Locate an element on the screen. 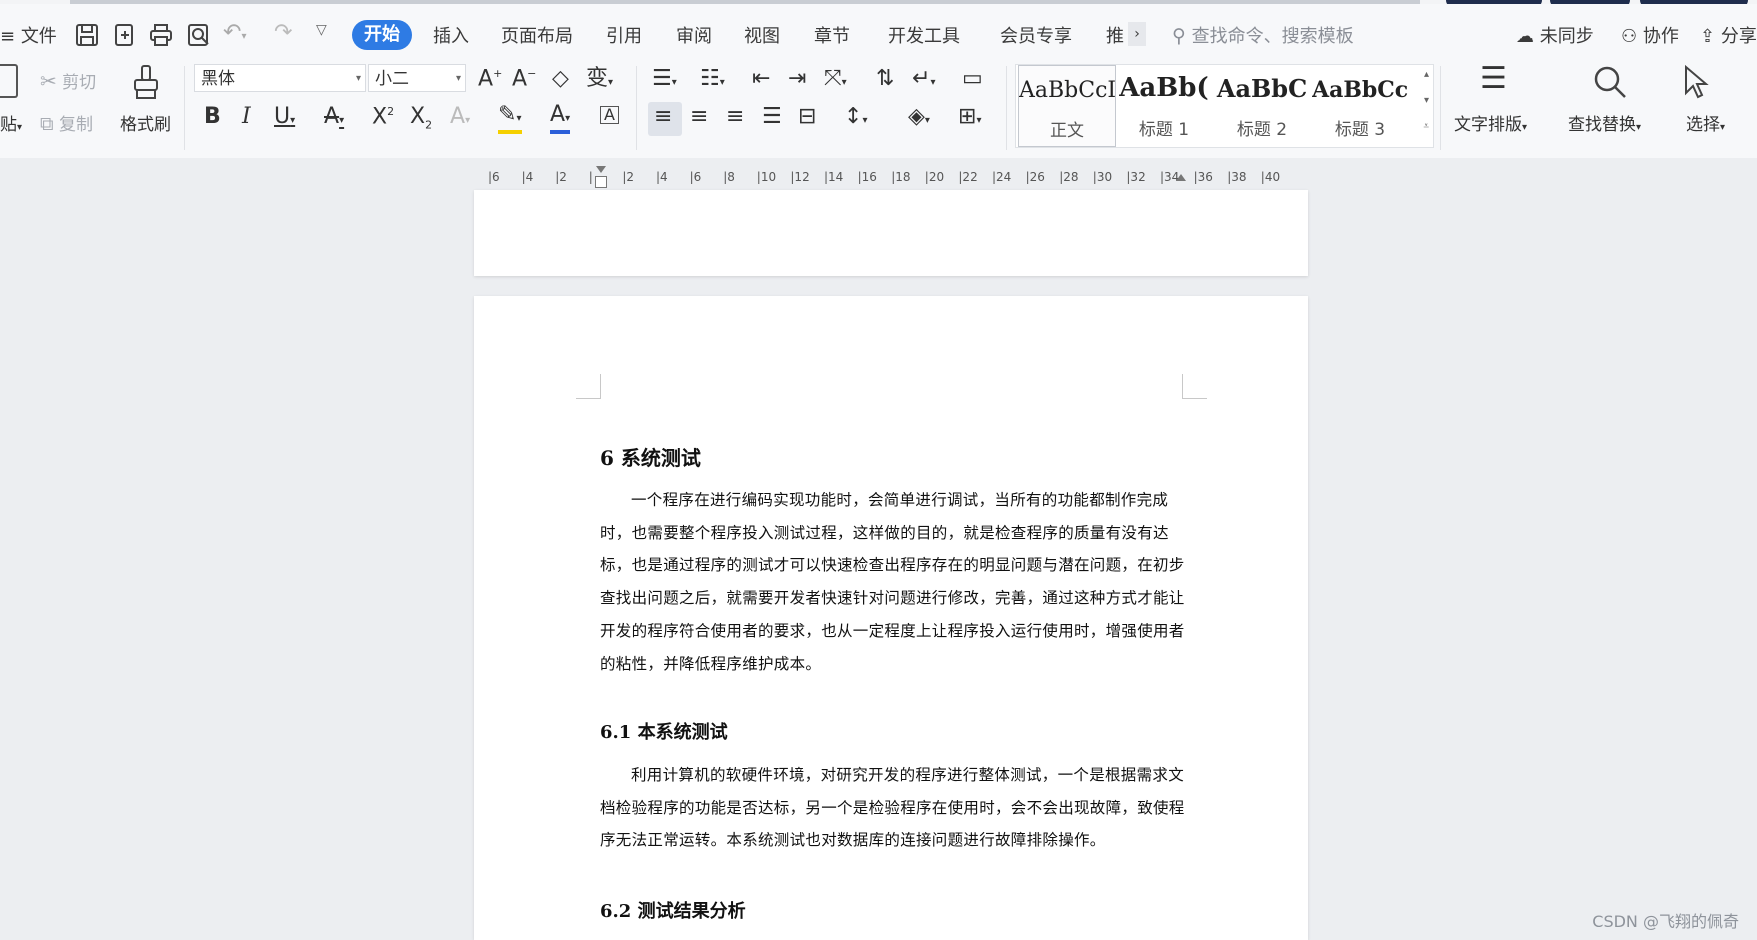  ruler-tick: |20 is located at coordinates (934, 177).